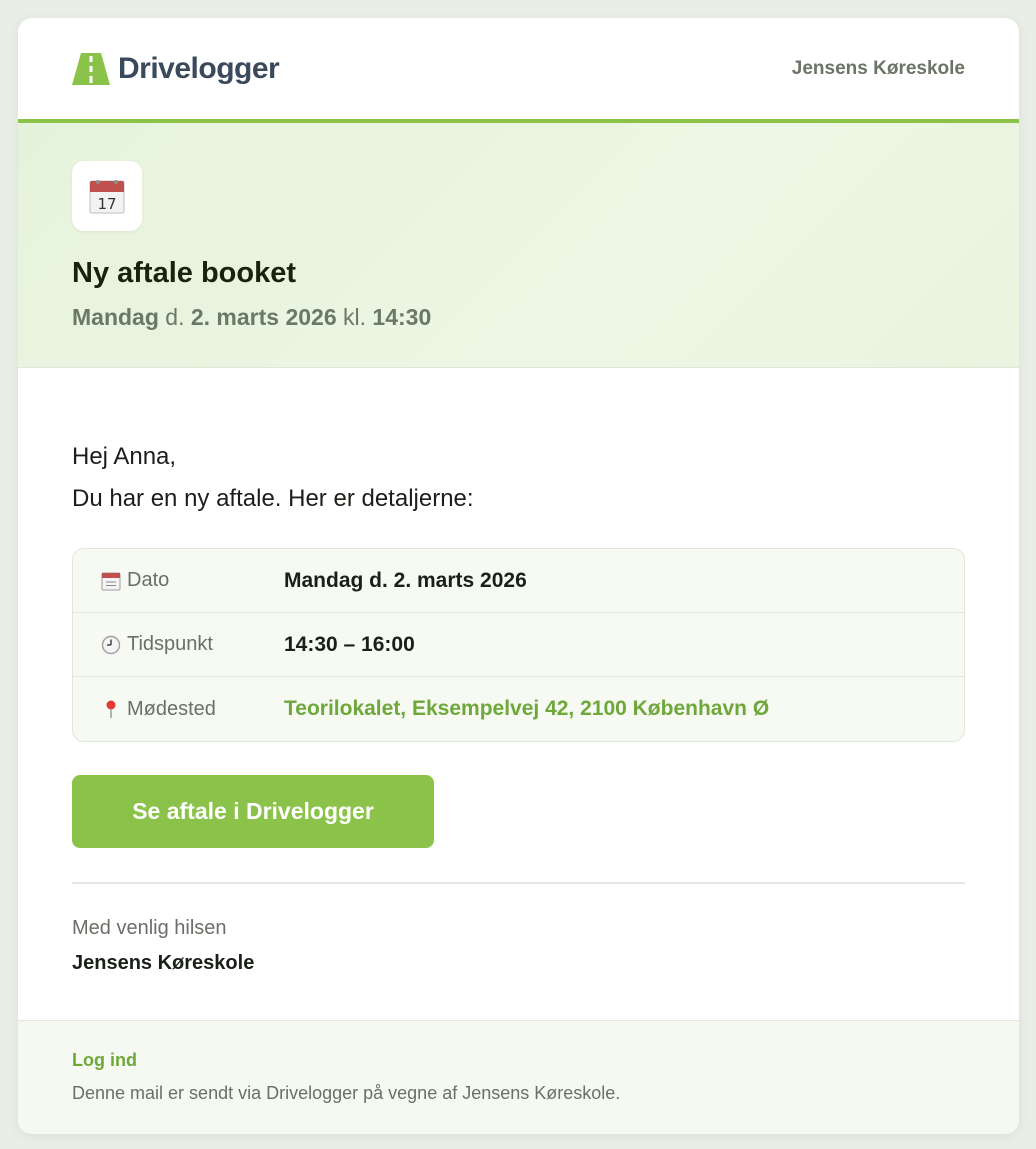 This screenshot has height=1149, width=1036. What do you see at coordinates (148, 580) in the screenshot?
I see `detail-label-date: Dato` at bounding box center [148, 580].